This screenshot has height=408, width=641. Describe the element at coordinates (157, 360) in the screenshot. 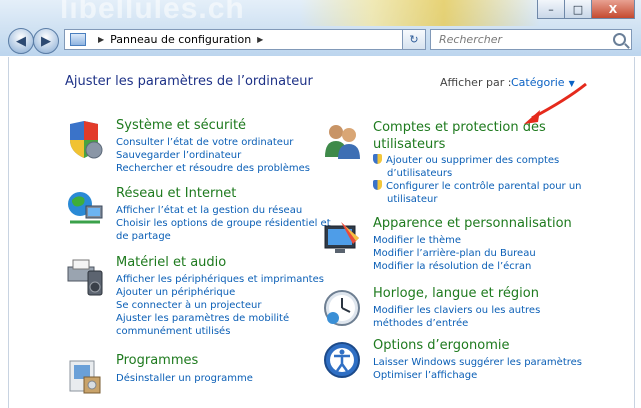

I see `category-title-programs: Programmes` at that location.